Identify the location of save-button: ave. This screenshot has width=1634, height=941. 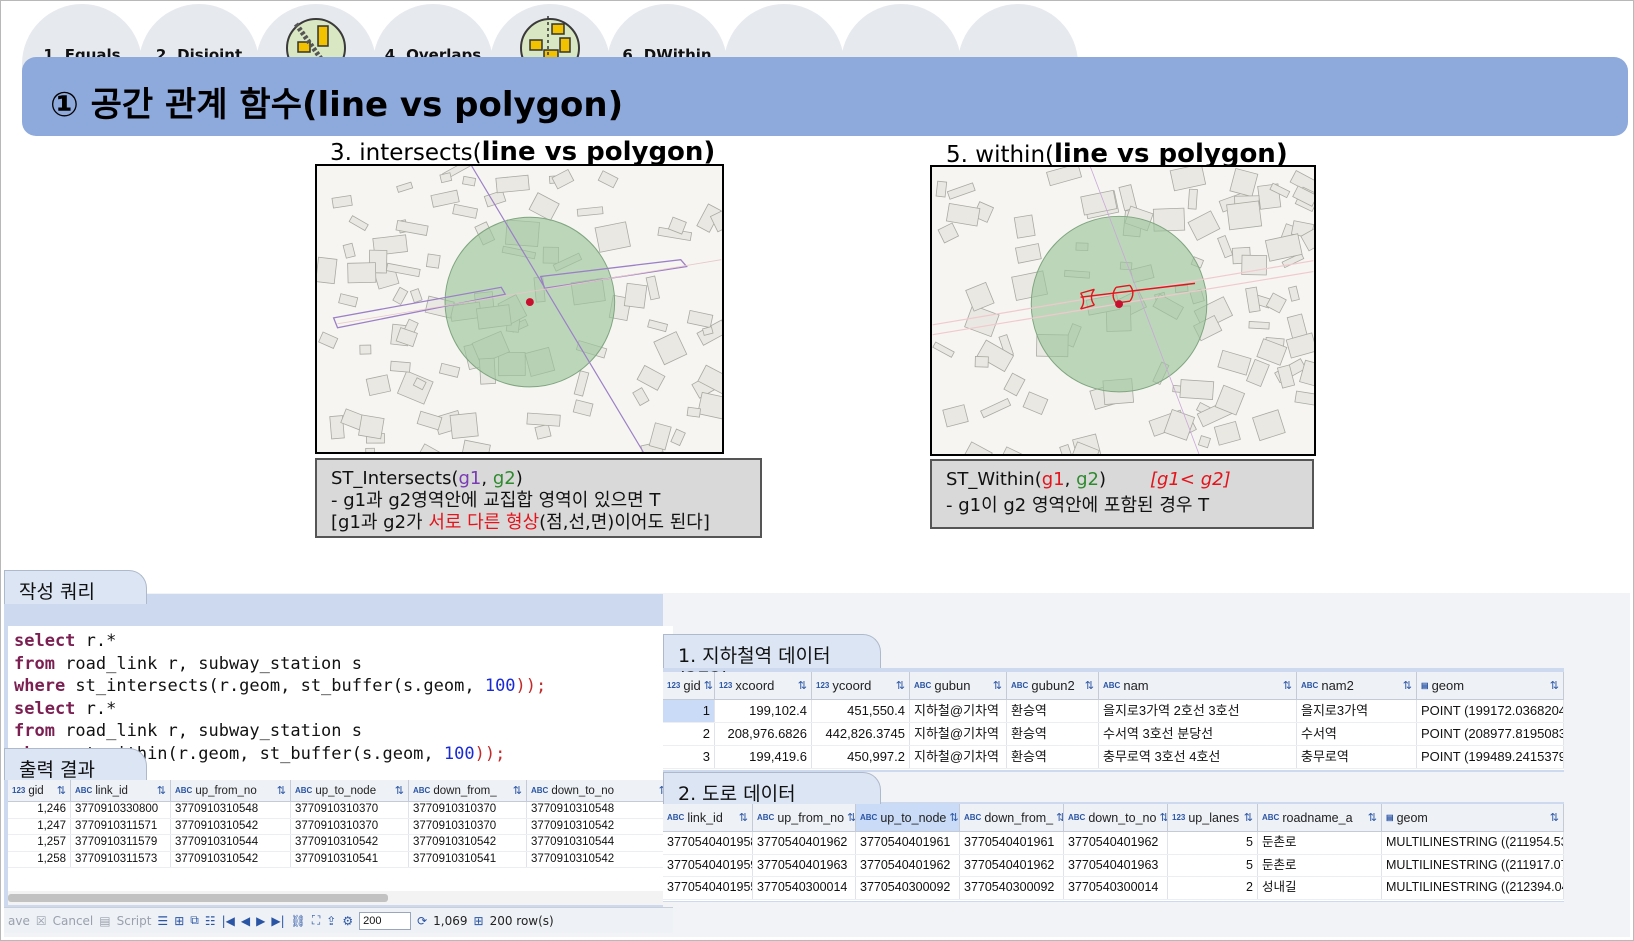
(19, 921).